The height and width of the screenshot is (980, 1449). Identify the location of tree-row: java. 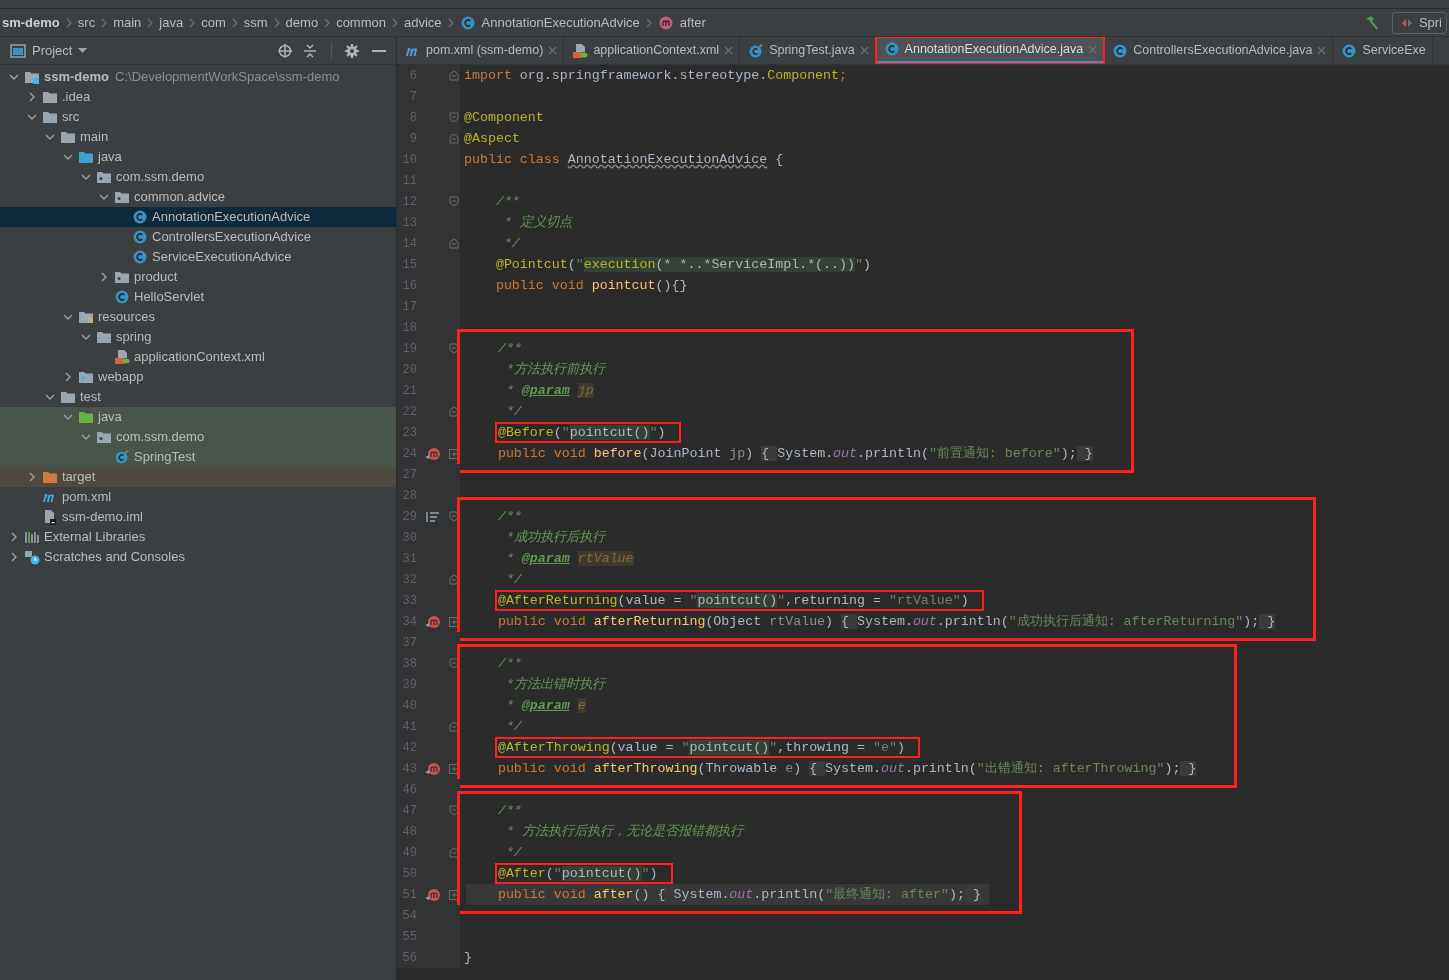
(198, 417).